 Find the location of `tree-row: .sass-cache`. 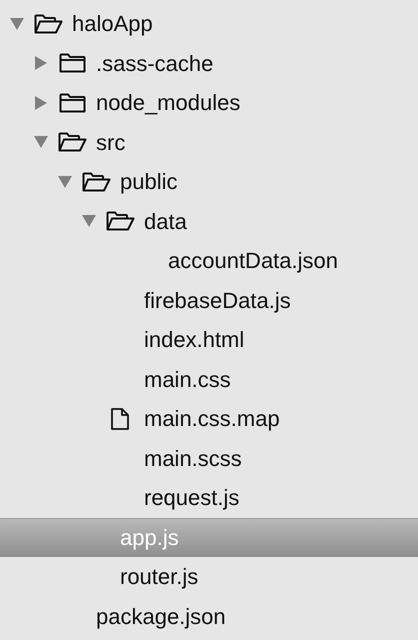

tree-row: .sass-cache is located at coordinates (209, 63).